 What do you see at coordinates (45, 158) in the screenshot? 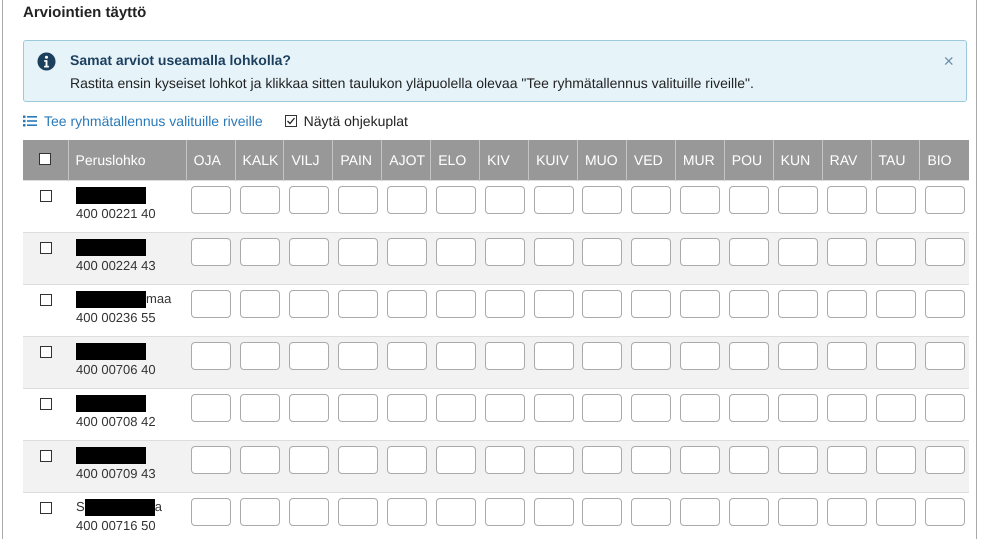
I see `select-all-checkbox` at bounding box center [45, 158].